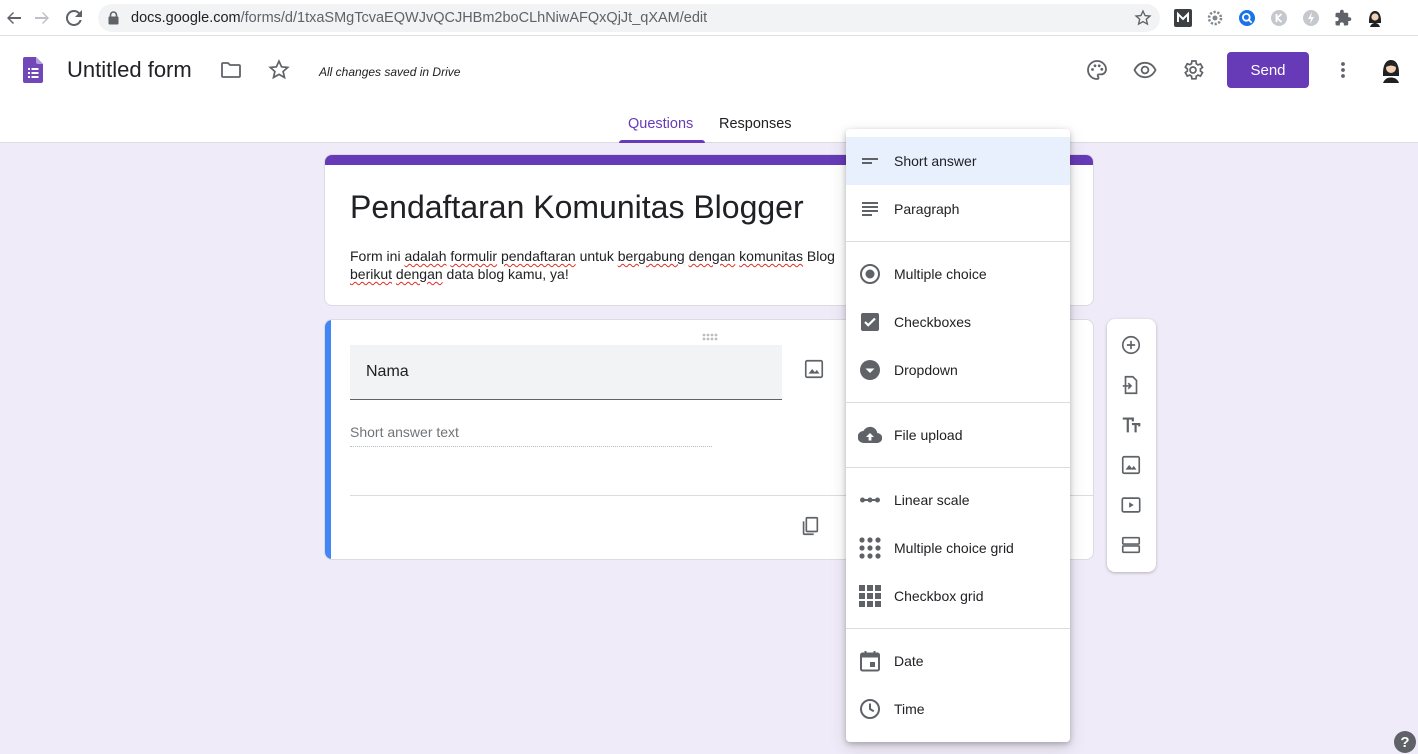  Describe the element at coordinates (662, 141) in the screenshot. I see `active-tab-indicator` at that location.